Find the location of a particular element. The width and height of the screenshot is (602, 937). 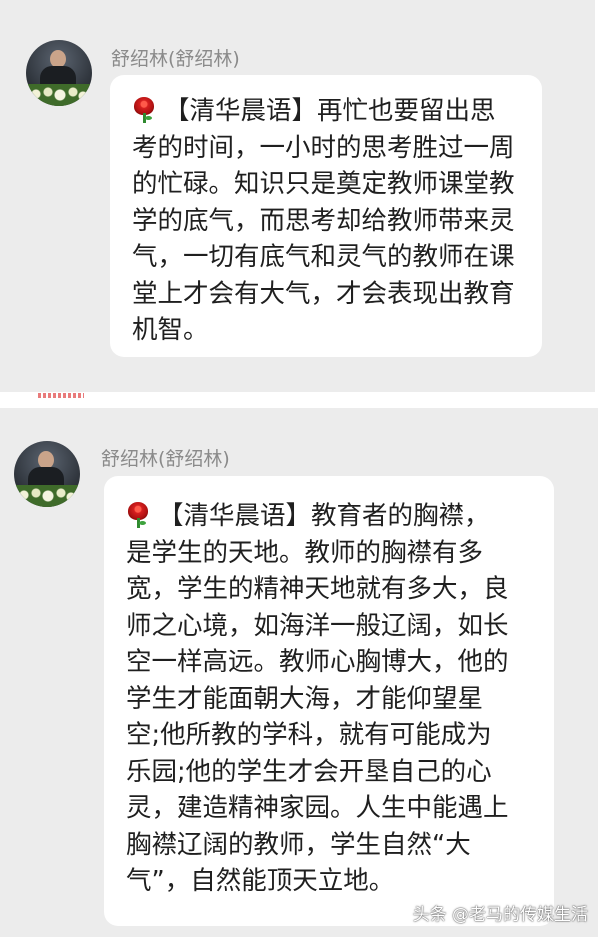

cropped-next-message-fragment is located at coordinates (61, 395).